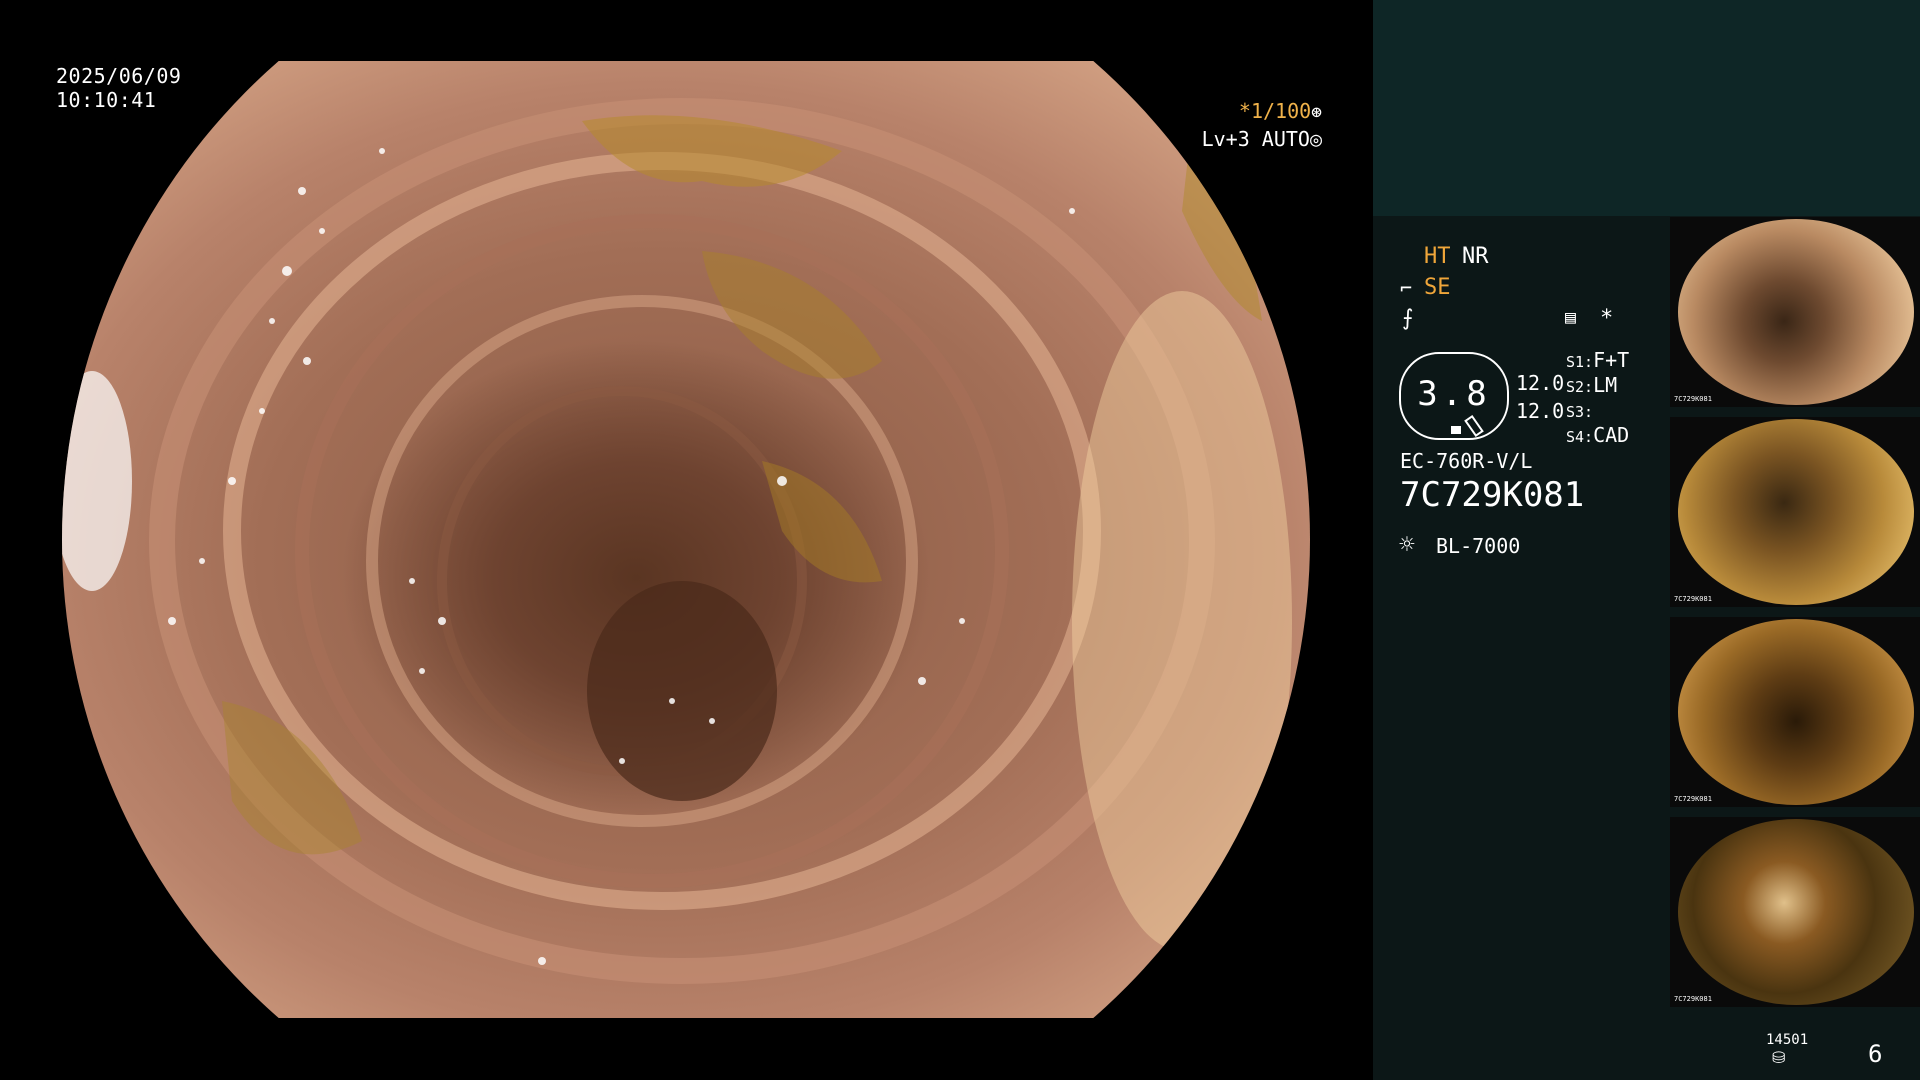 This screenshot has height=1080, width=1920. Describe the element at coordinates (1437, 287) in the screenshot. I see `mode-se: SE` at that location.